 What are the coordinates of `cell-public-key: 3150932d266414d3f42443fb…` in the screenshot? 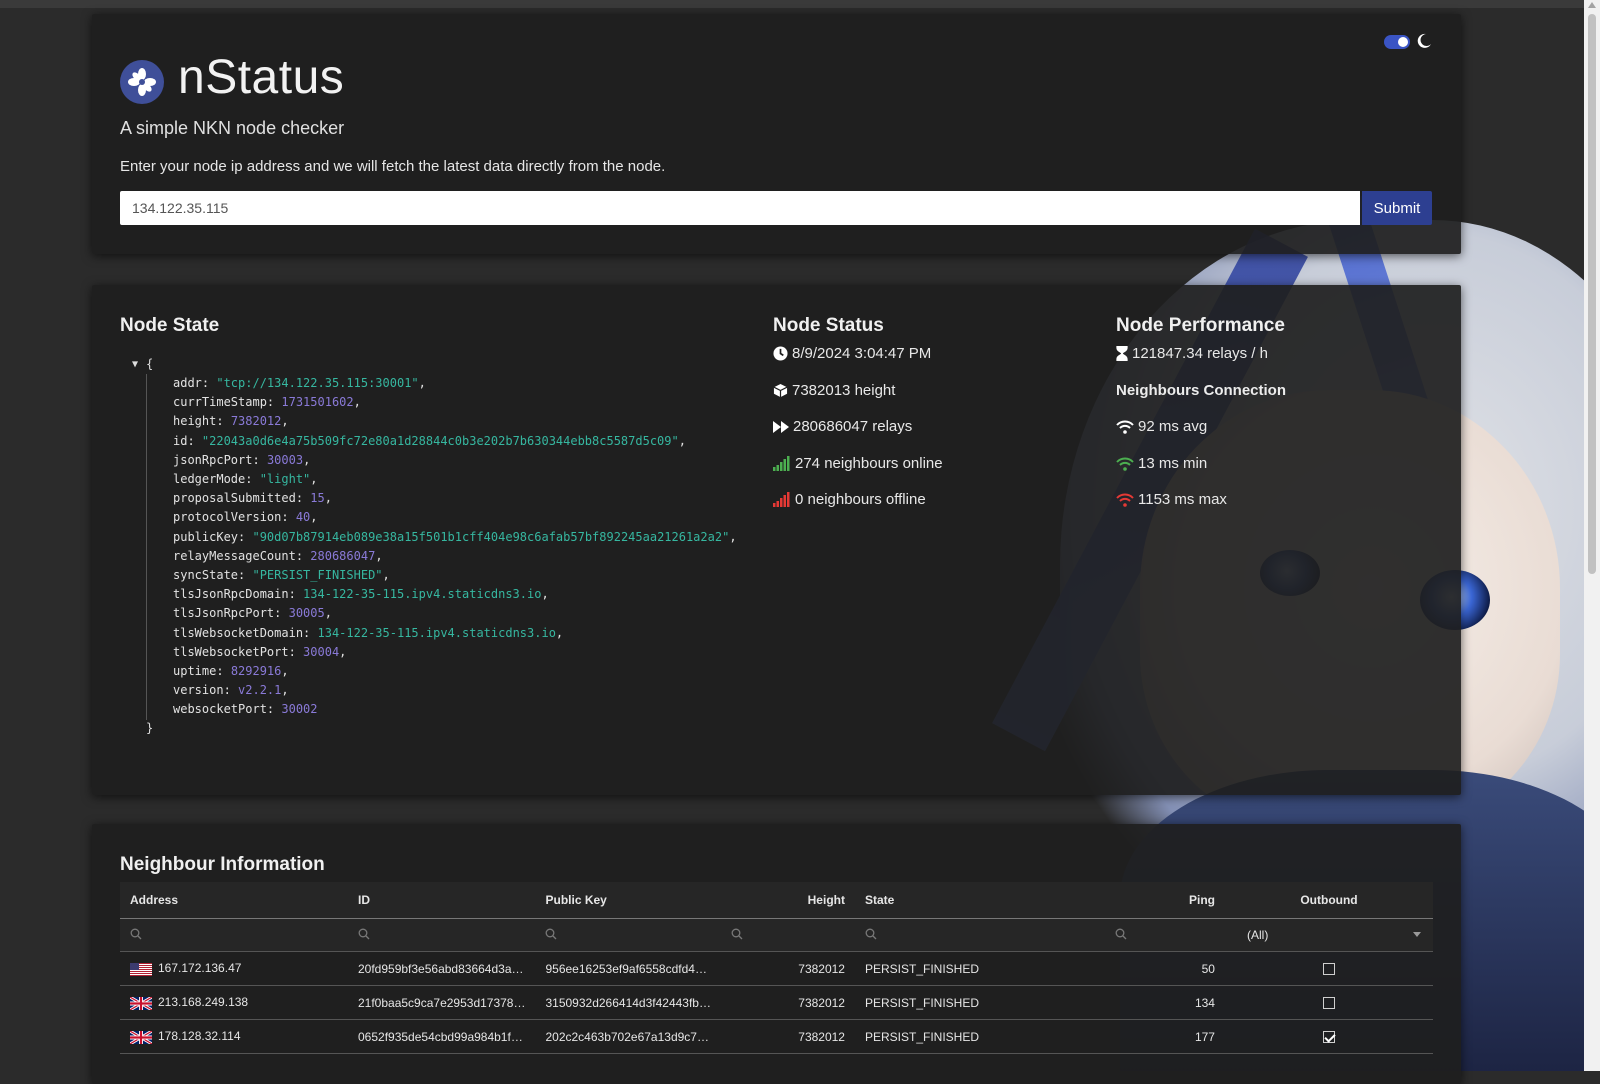 It's located at (628, 1002).